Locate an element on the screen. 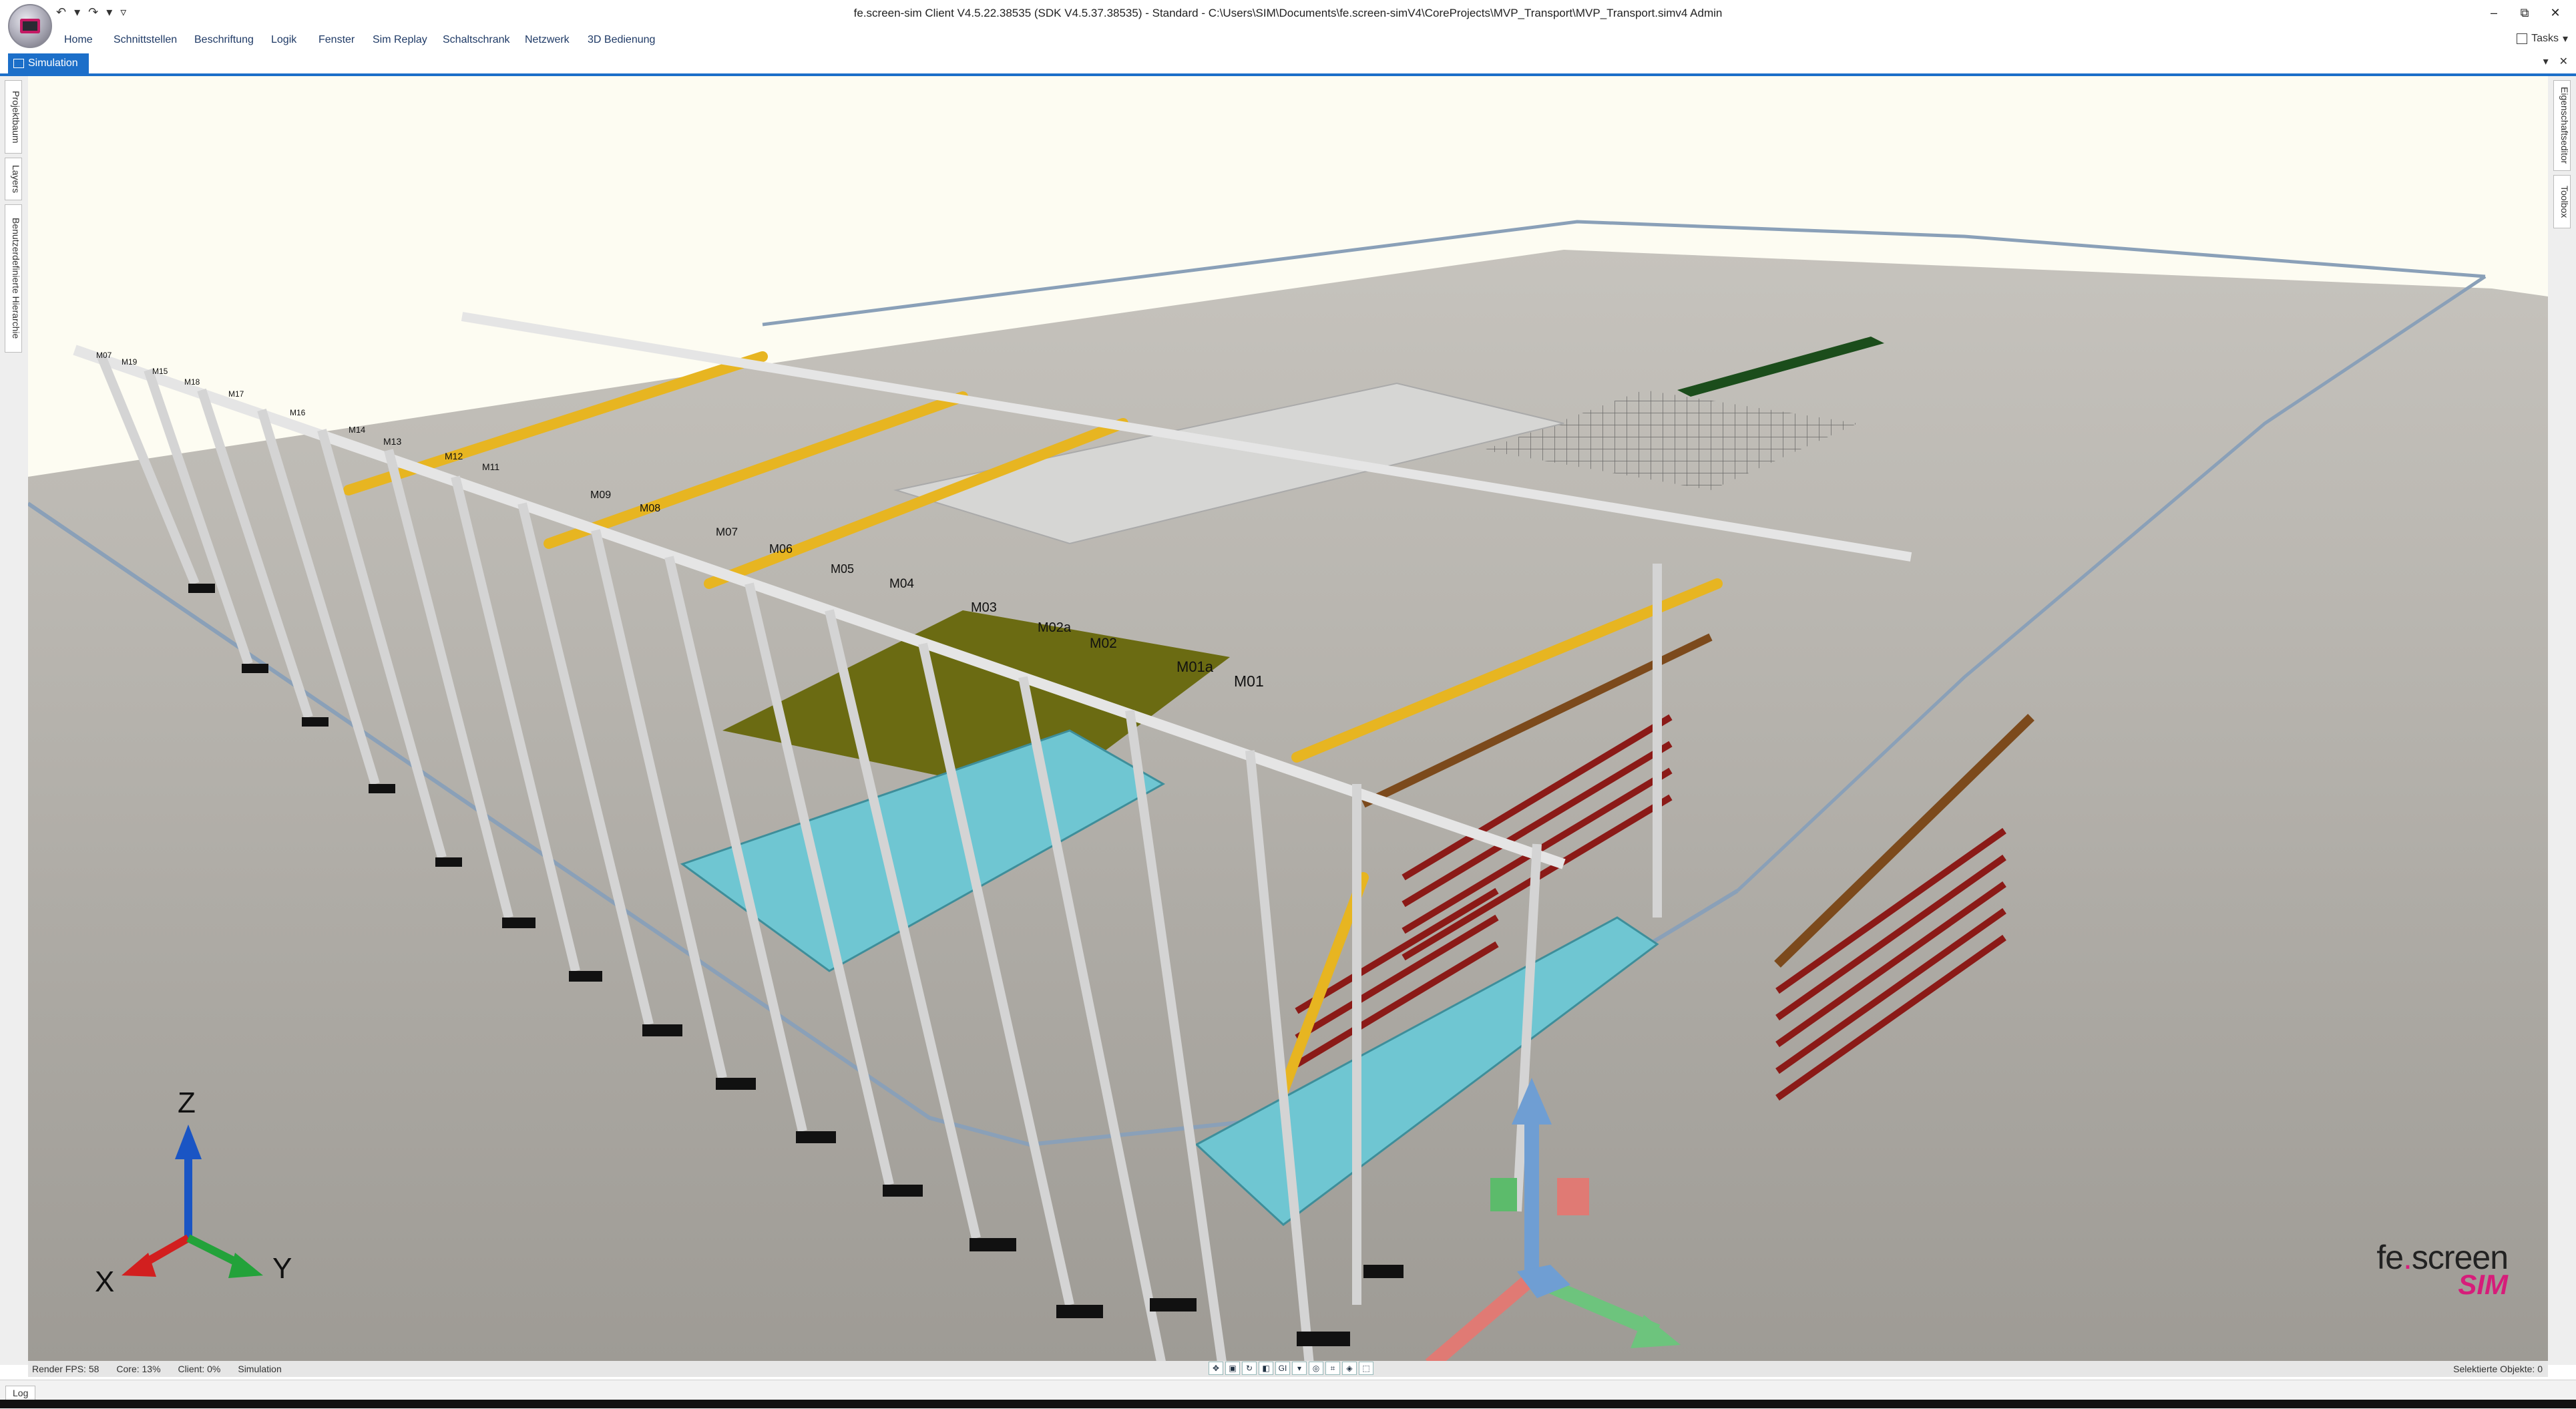 The height and width of the screenshot is (1409, 2576). panel-tab-projektbaum: Projektbaum is located at coordinates (13, 117).